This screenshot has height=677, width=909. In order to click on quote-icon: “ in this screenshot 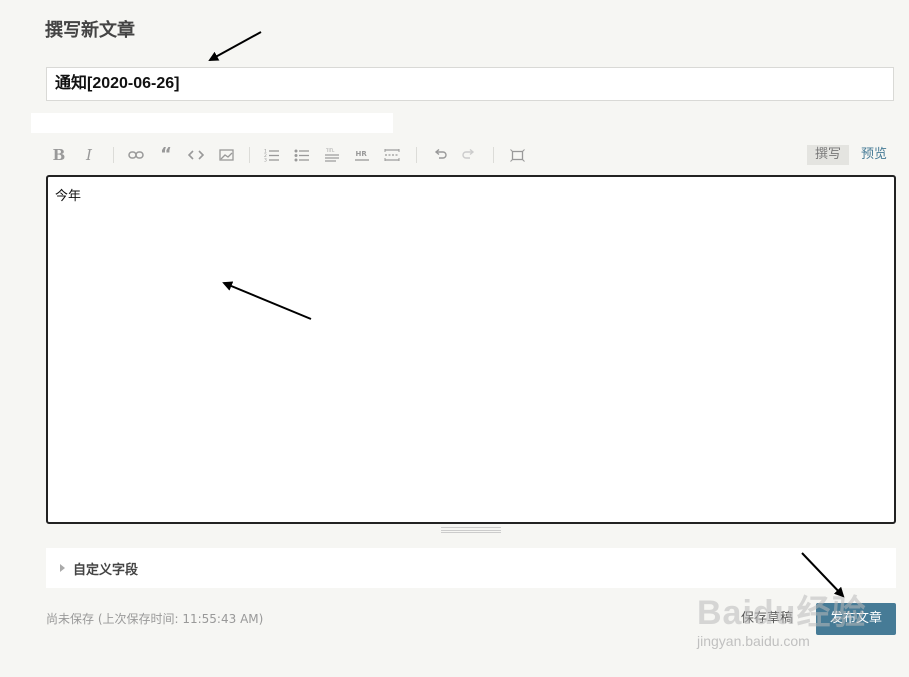, I will do `click(166, 155)`.